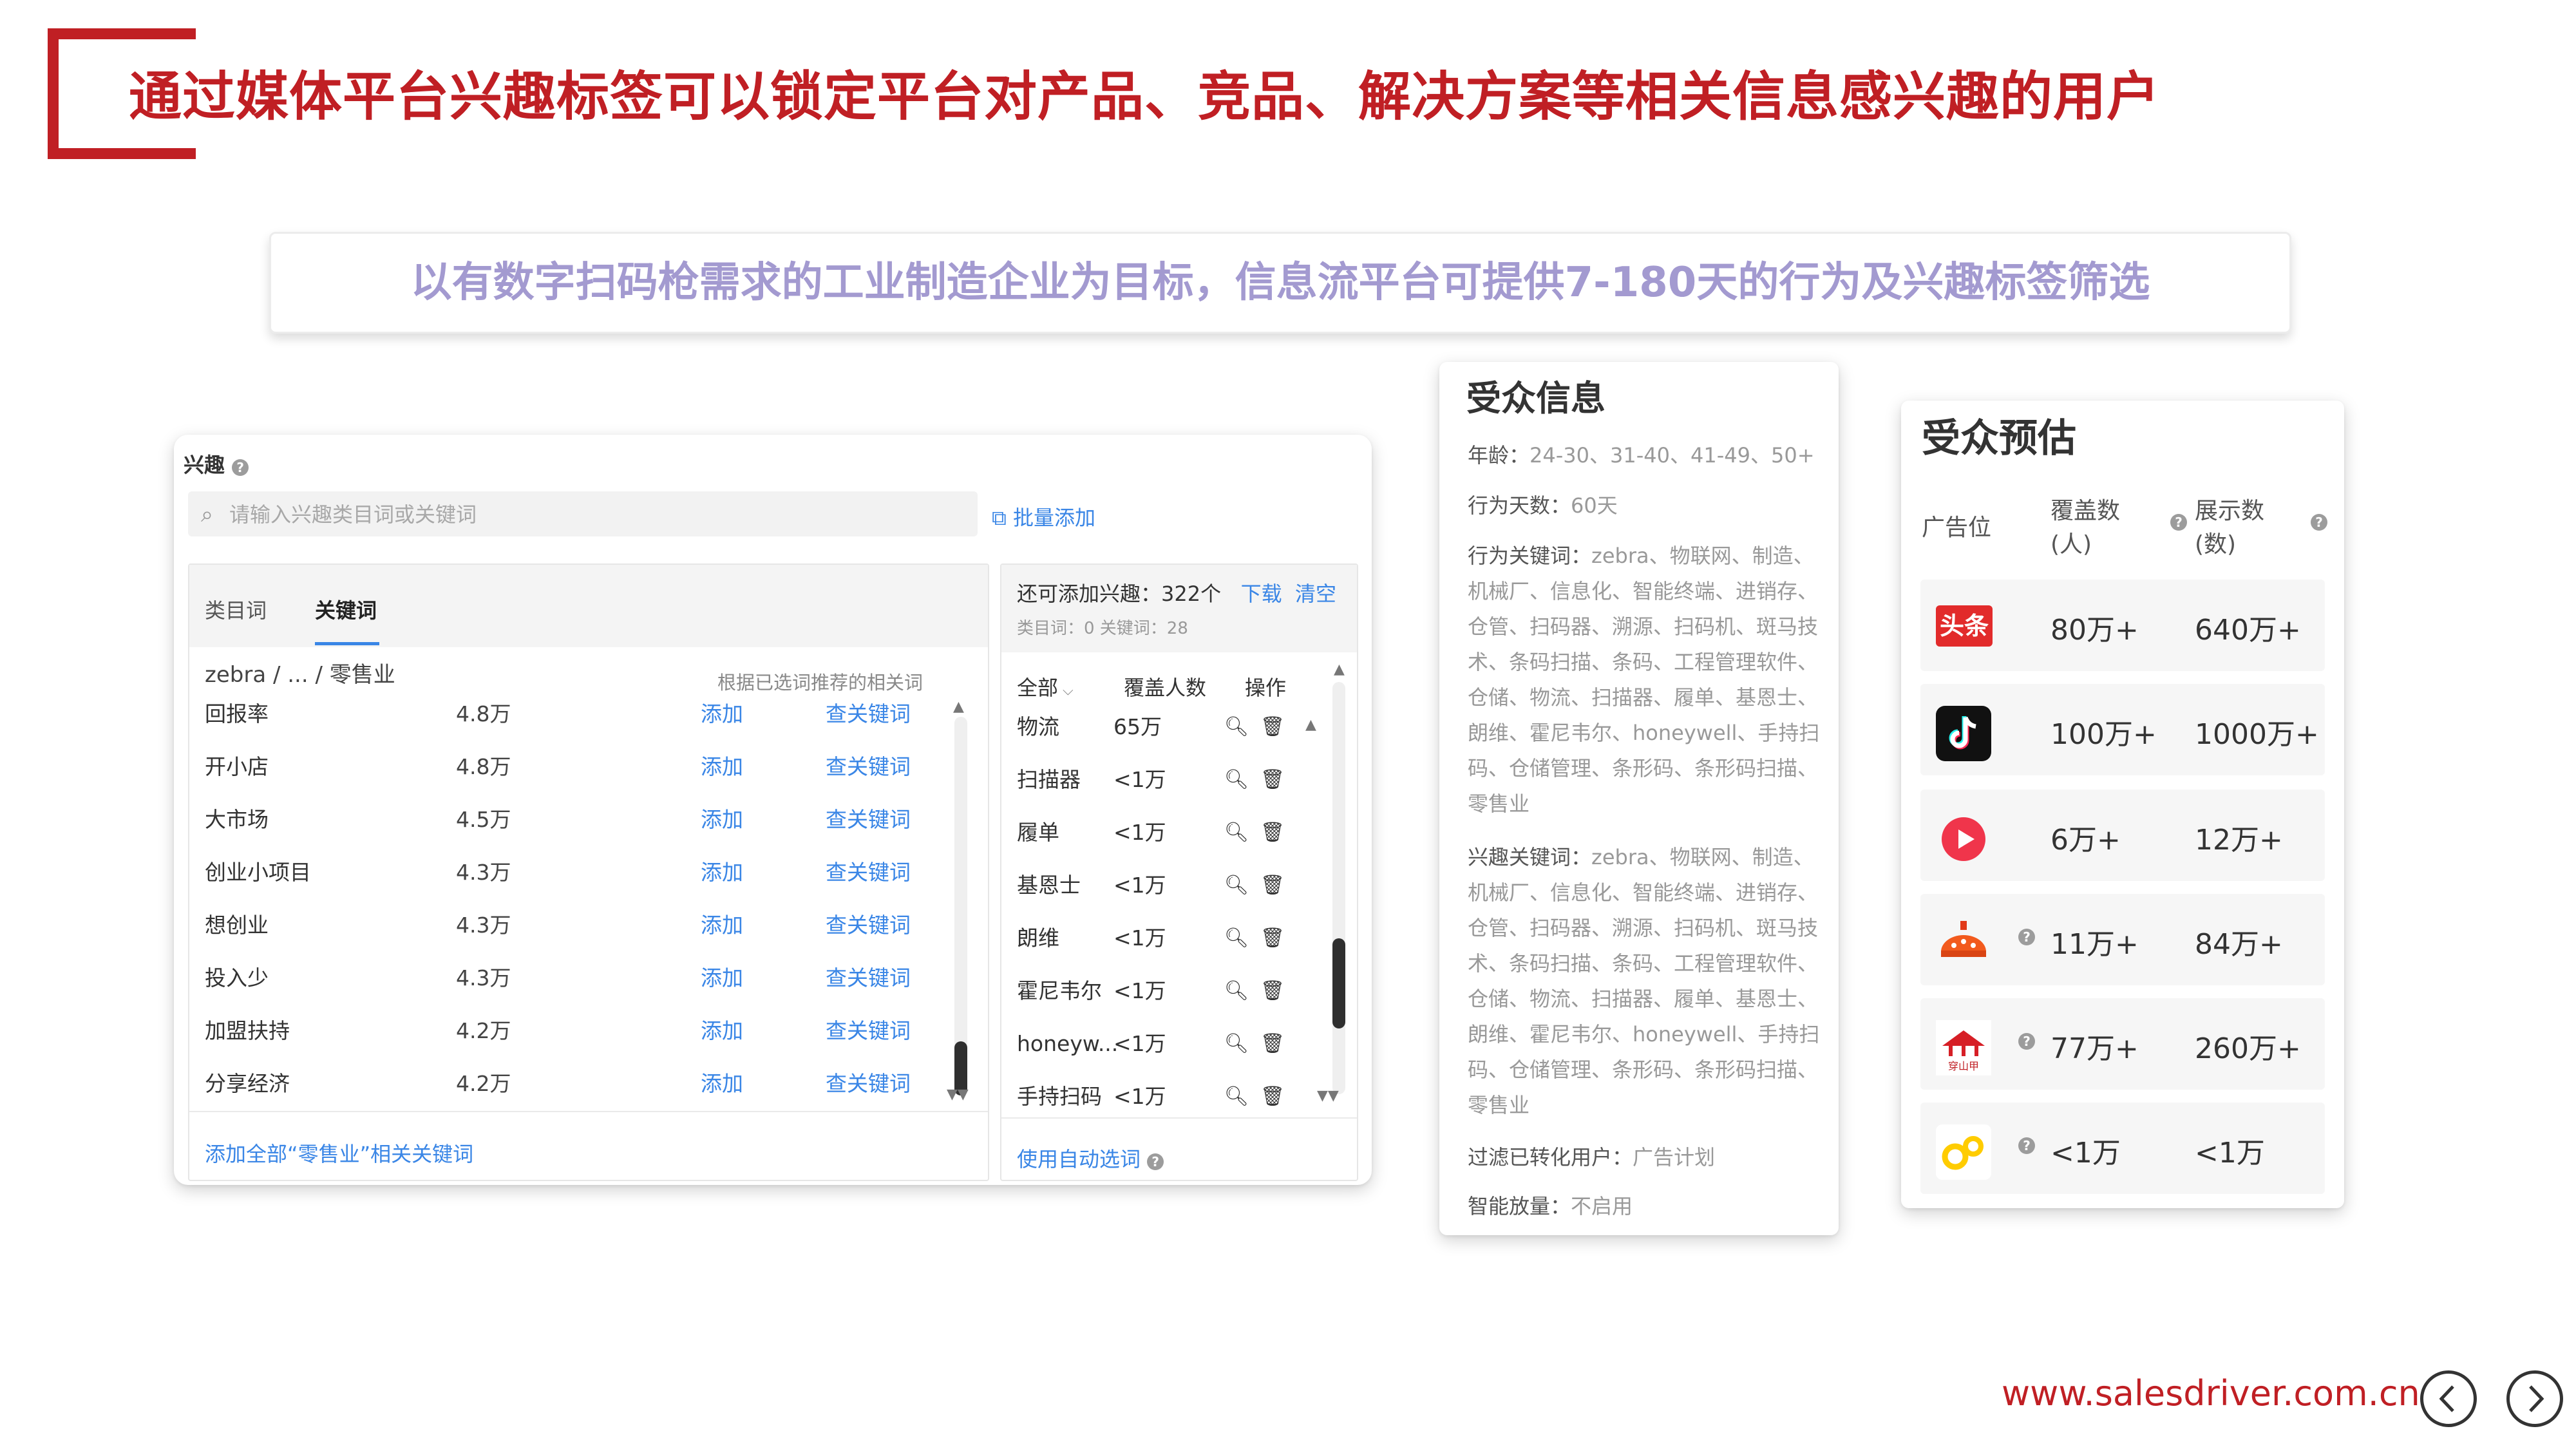  What do you see at coordinates (1964, 626) in the screenshot?
I see `toutiao-logo: 头条` at bounding box center [1964, 626].